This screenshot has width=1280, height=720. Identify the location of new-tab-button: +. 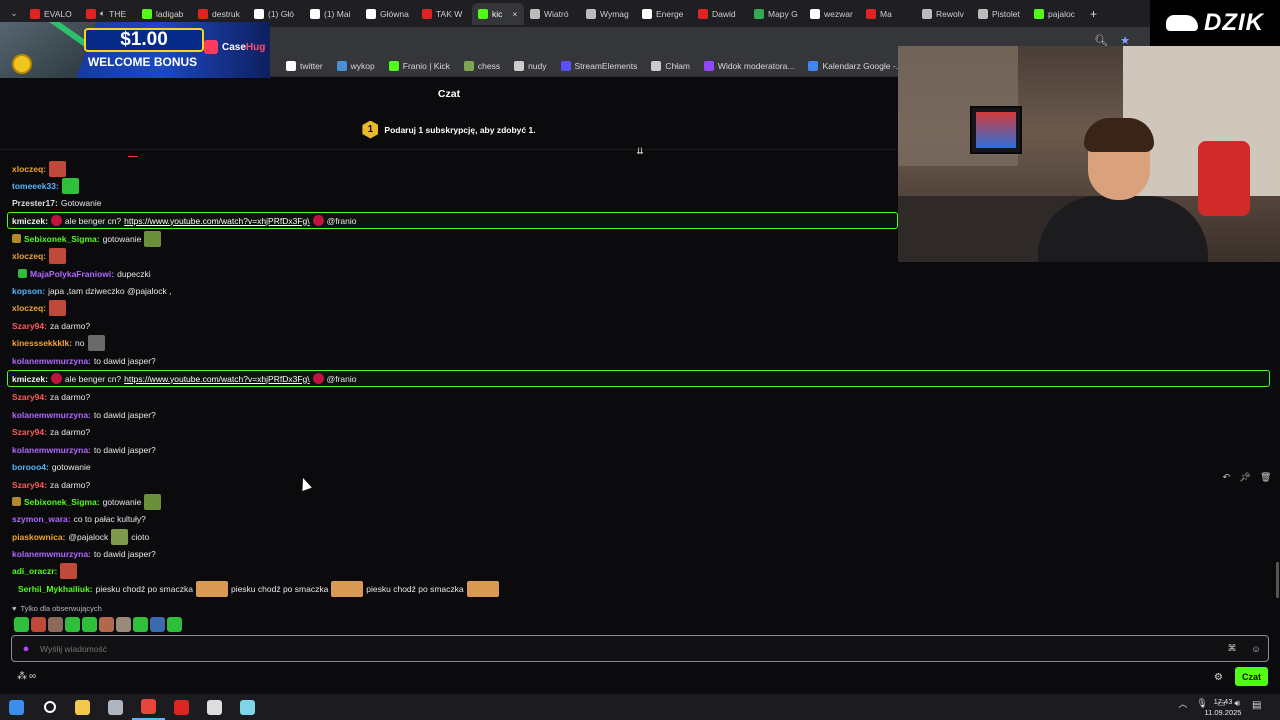
(1093, 14).